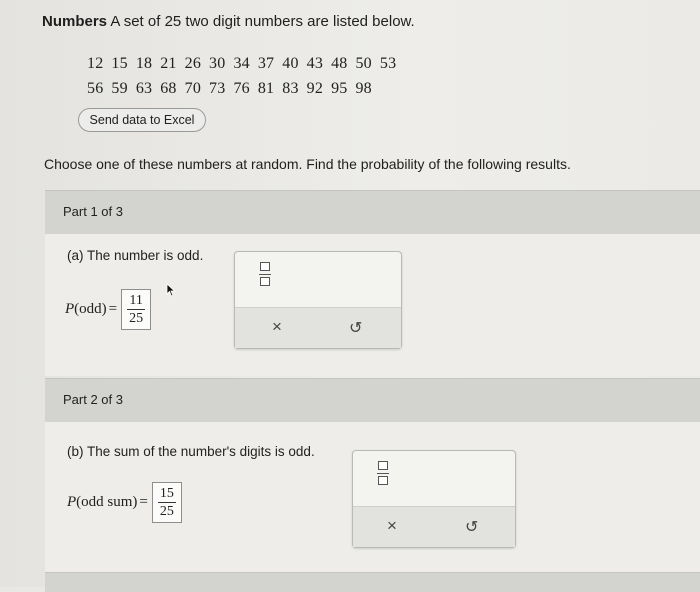 Image resolution: width=700 pixels, height=592 pixels. I want to click on part-1-question: (a) The number is odd., so click(135, 255).